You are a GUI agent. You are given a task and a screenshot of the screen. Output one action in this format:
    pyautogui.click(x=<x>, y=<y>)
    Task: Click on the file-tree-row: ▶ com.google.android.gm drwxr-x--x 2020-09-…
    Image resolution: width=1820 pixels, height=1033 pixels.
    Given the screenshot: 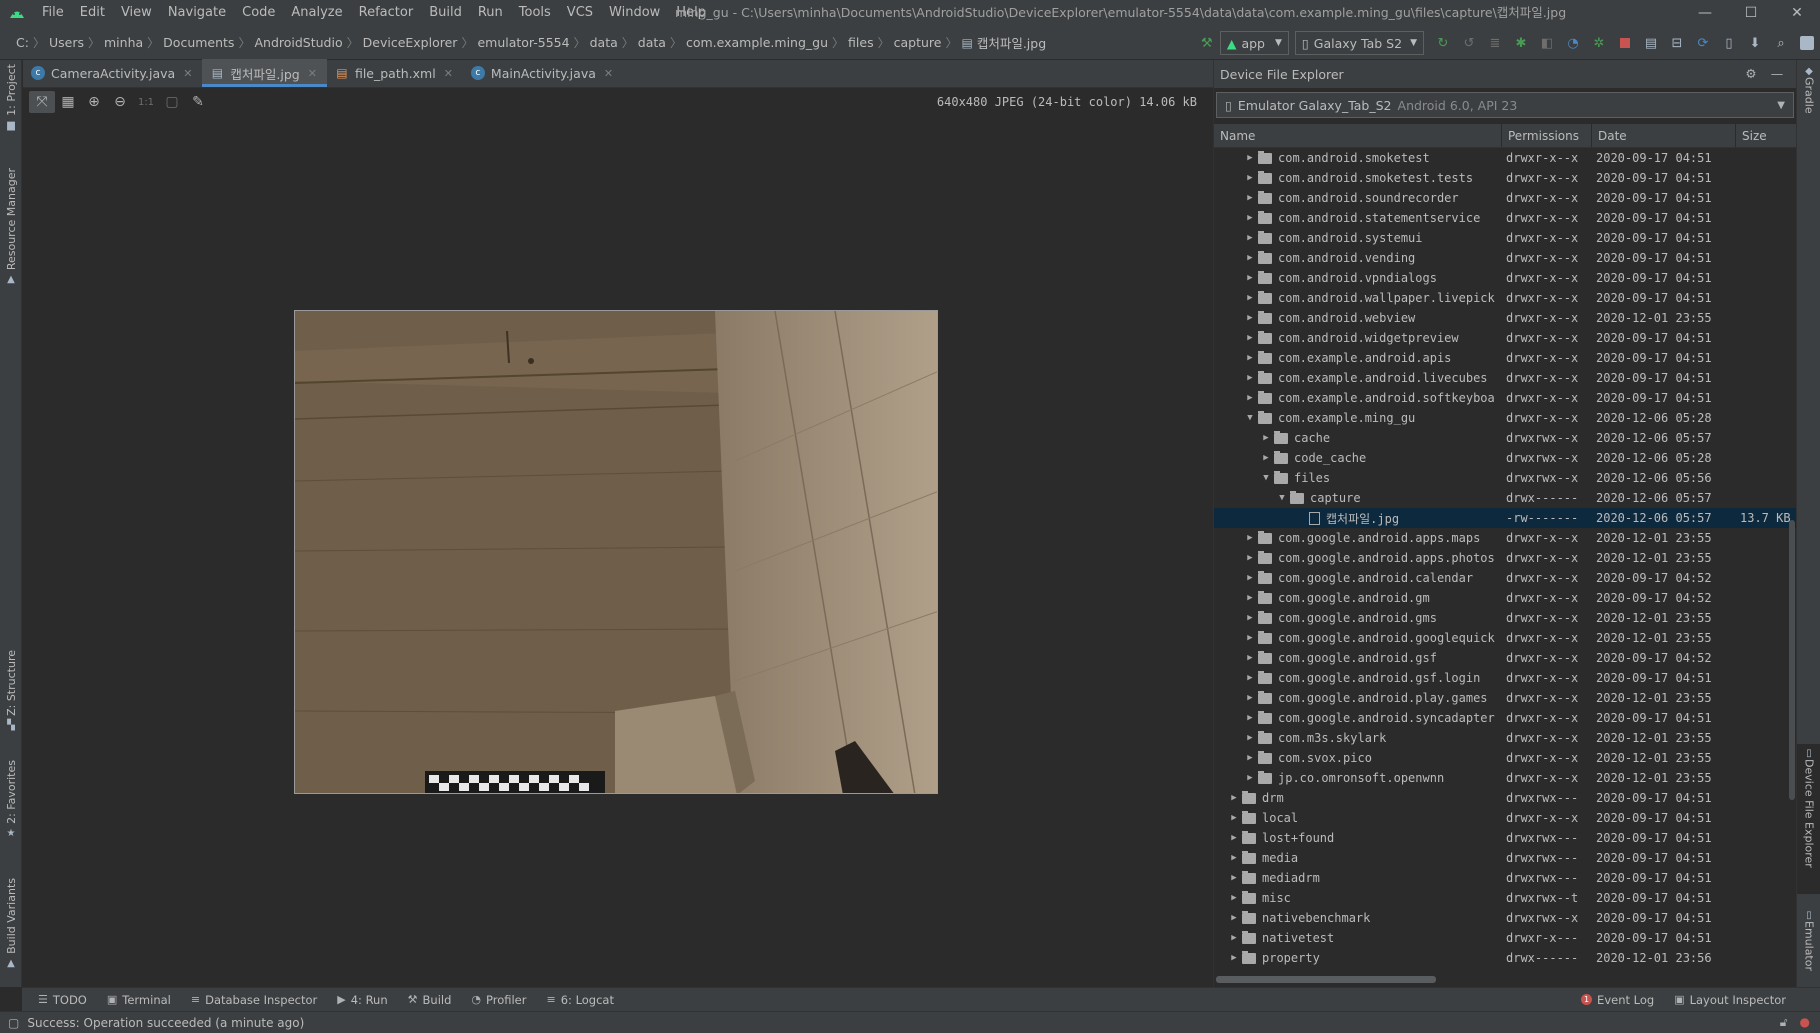 What is the action you would take?
    pyautogui.click(x=1505, y=598)
    